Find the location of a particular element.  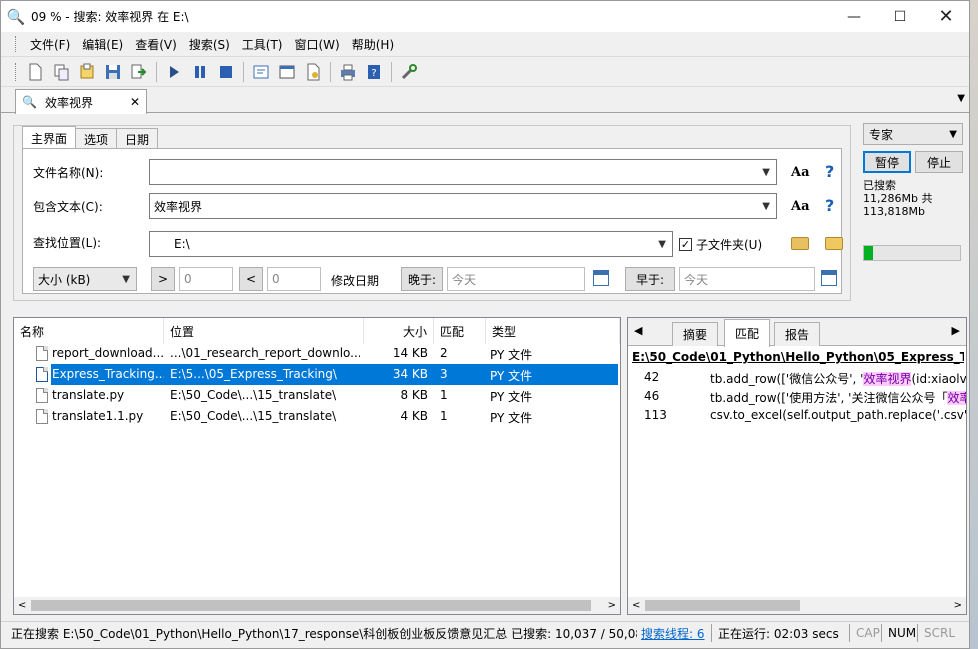

tab-main: 主界面 is located at coordinates (49, 138).